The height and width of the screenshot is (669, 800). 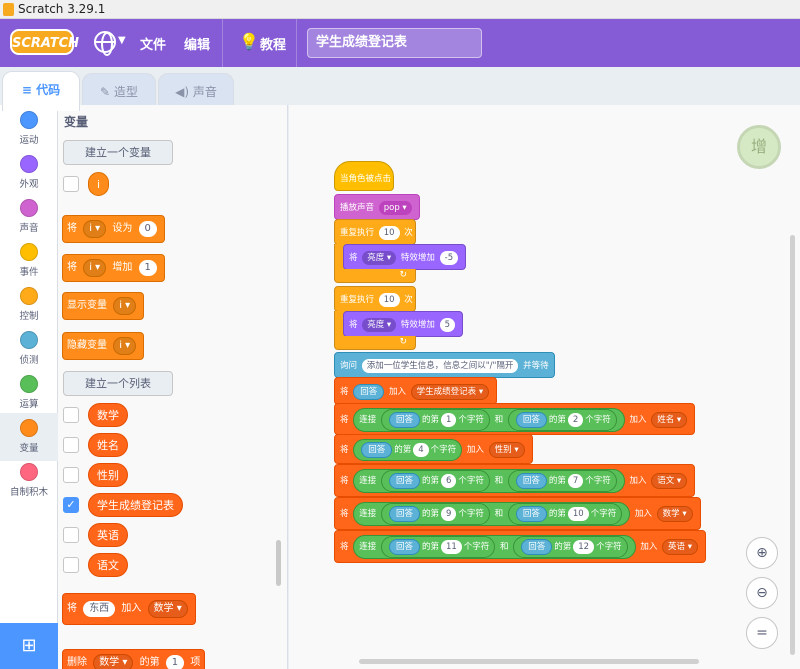 I want to click on play-sound-block: 播放声音 pop ▾, so click(x=377, y=207).